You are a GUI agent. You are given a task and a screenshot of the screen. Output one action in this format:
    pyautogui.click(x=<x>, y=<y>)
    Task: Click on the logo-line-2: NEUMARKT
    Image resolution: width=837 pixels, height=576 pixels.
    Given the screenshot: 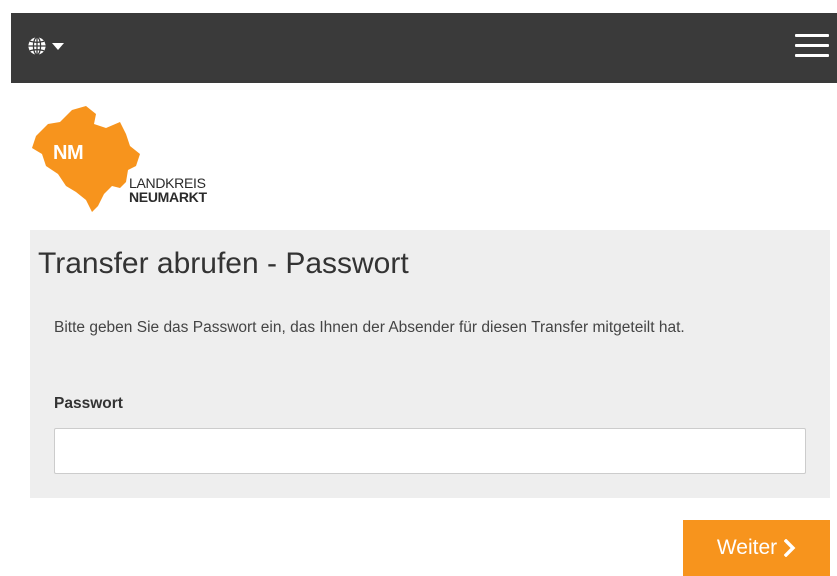 What is the action you would take?
    pyautogui.click(x=168, y=197)
    